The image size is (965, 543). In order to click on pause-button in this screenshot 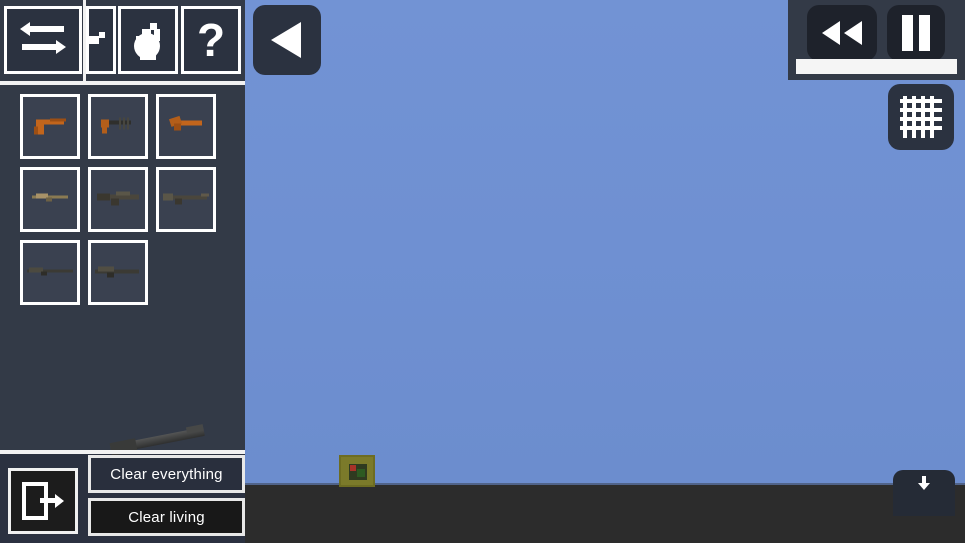, I will do `click(916, 33)`.